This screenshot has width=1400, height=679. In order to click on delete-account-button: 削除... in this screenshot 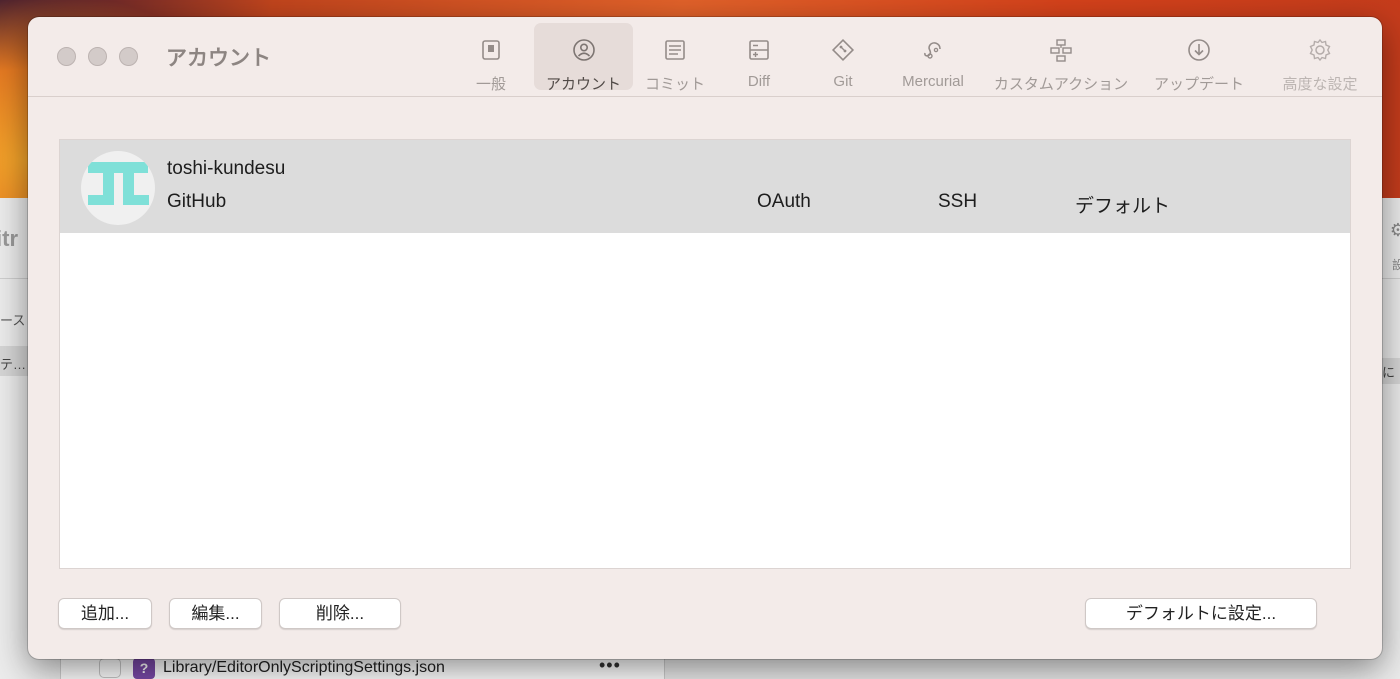, I will do `click(340, 613)`.